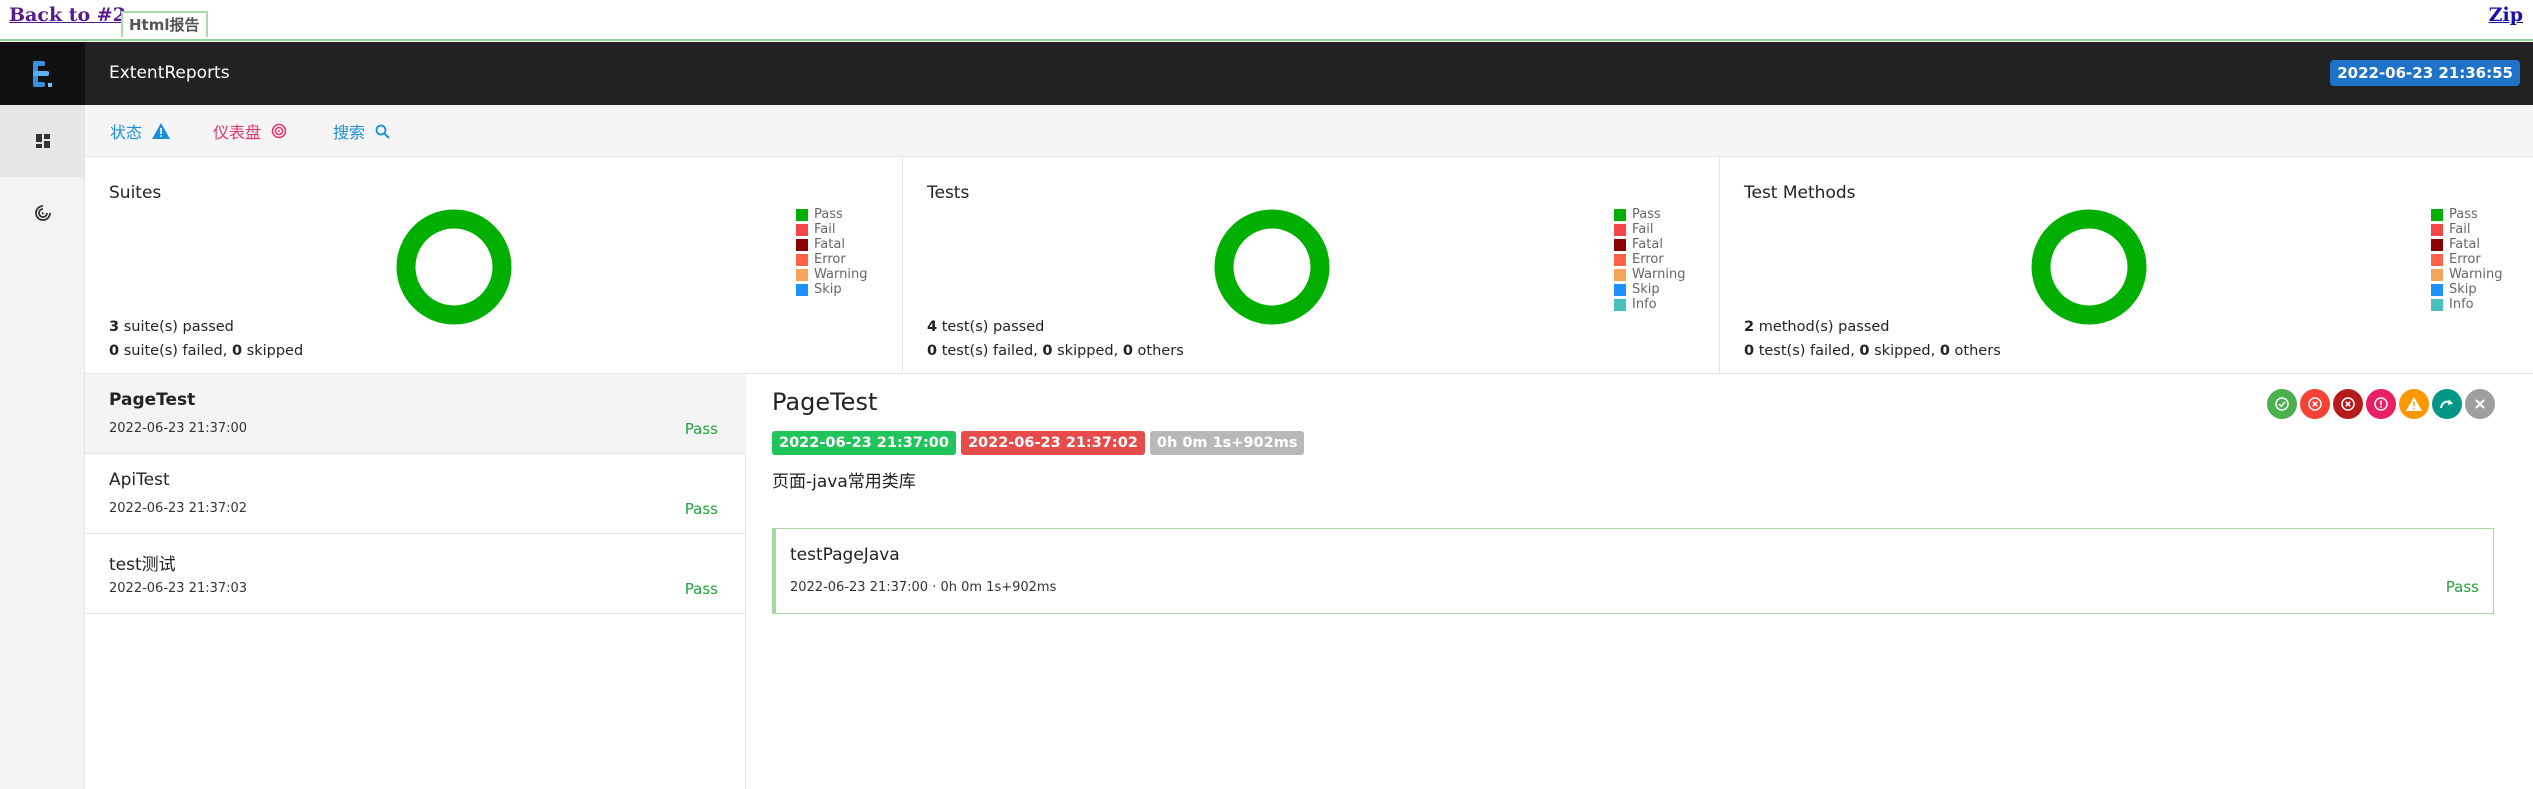 The image size is (2533, 789). I want to click on suites-donut-chart, so click(454, 267).